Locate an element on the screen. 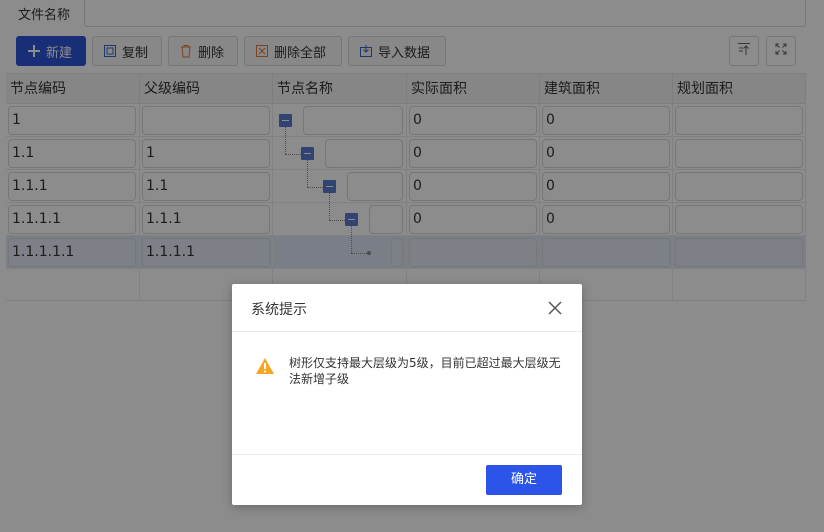  dialog-body: 树形仅支持最大层级为5级，目前已超过最大层级无法新增子级 is located at coordinates (407, 393).